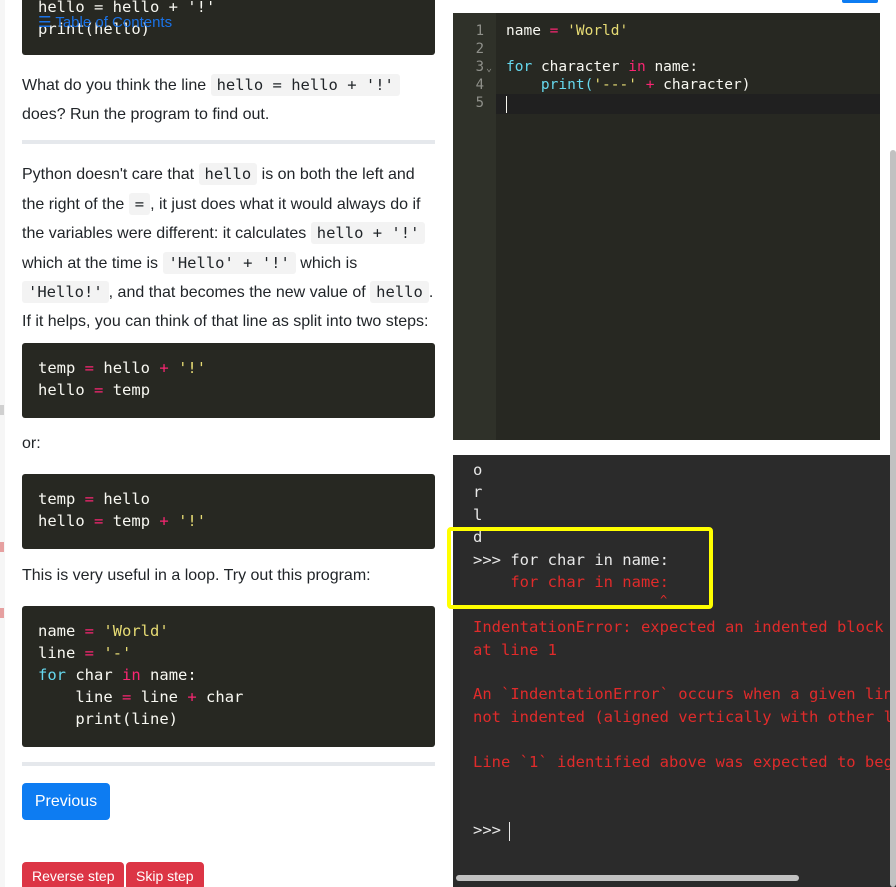 This screenshot has width=896, height=887. Describe the element at coordinates (305, 85) in the screenshot. I see `inline-code: hello = hello + '!'` at that location.